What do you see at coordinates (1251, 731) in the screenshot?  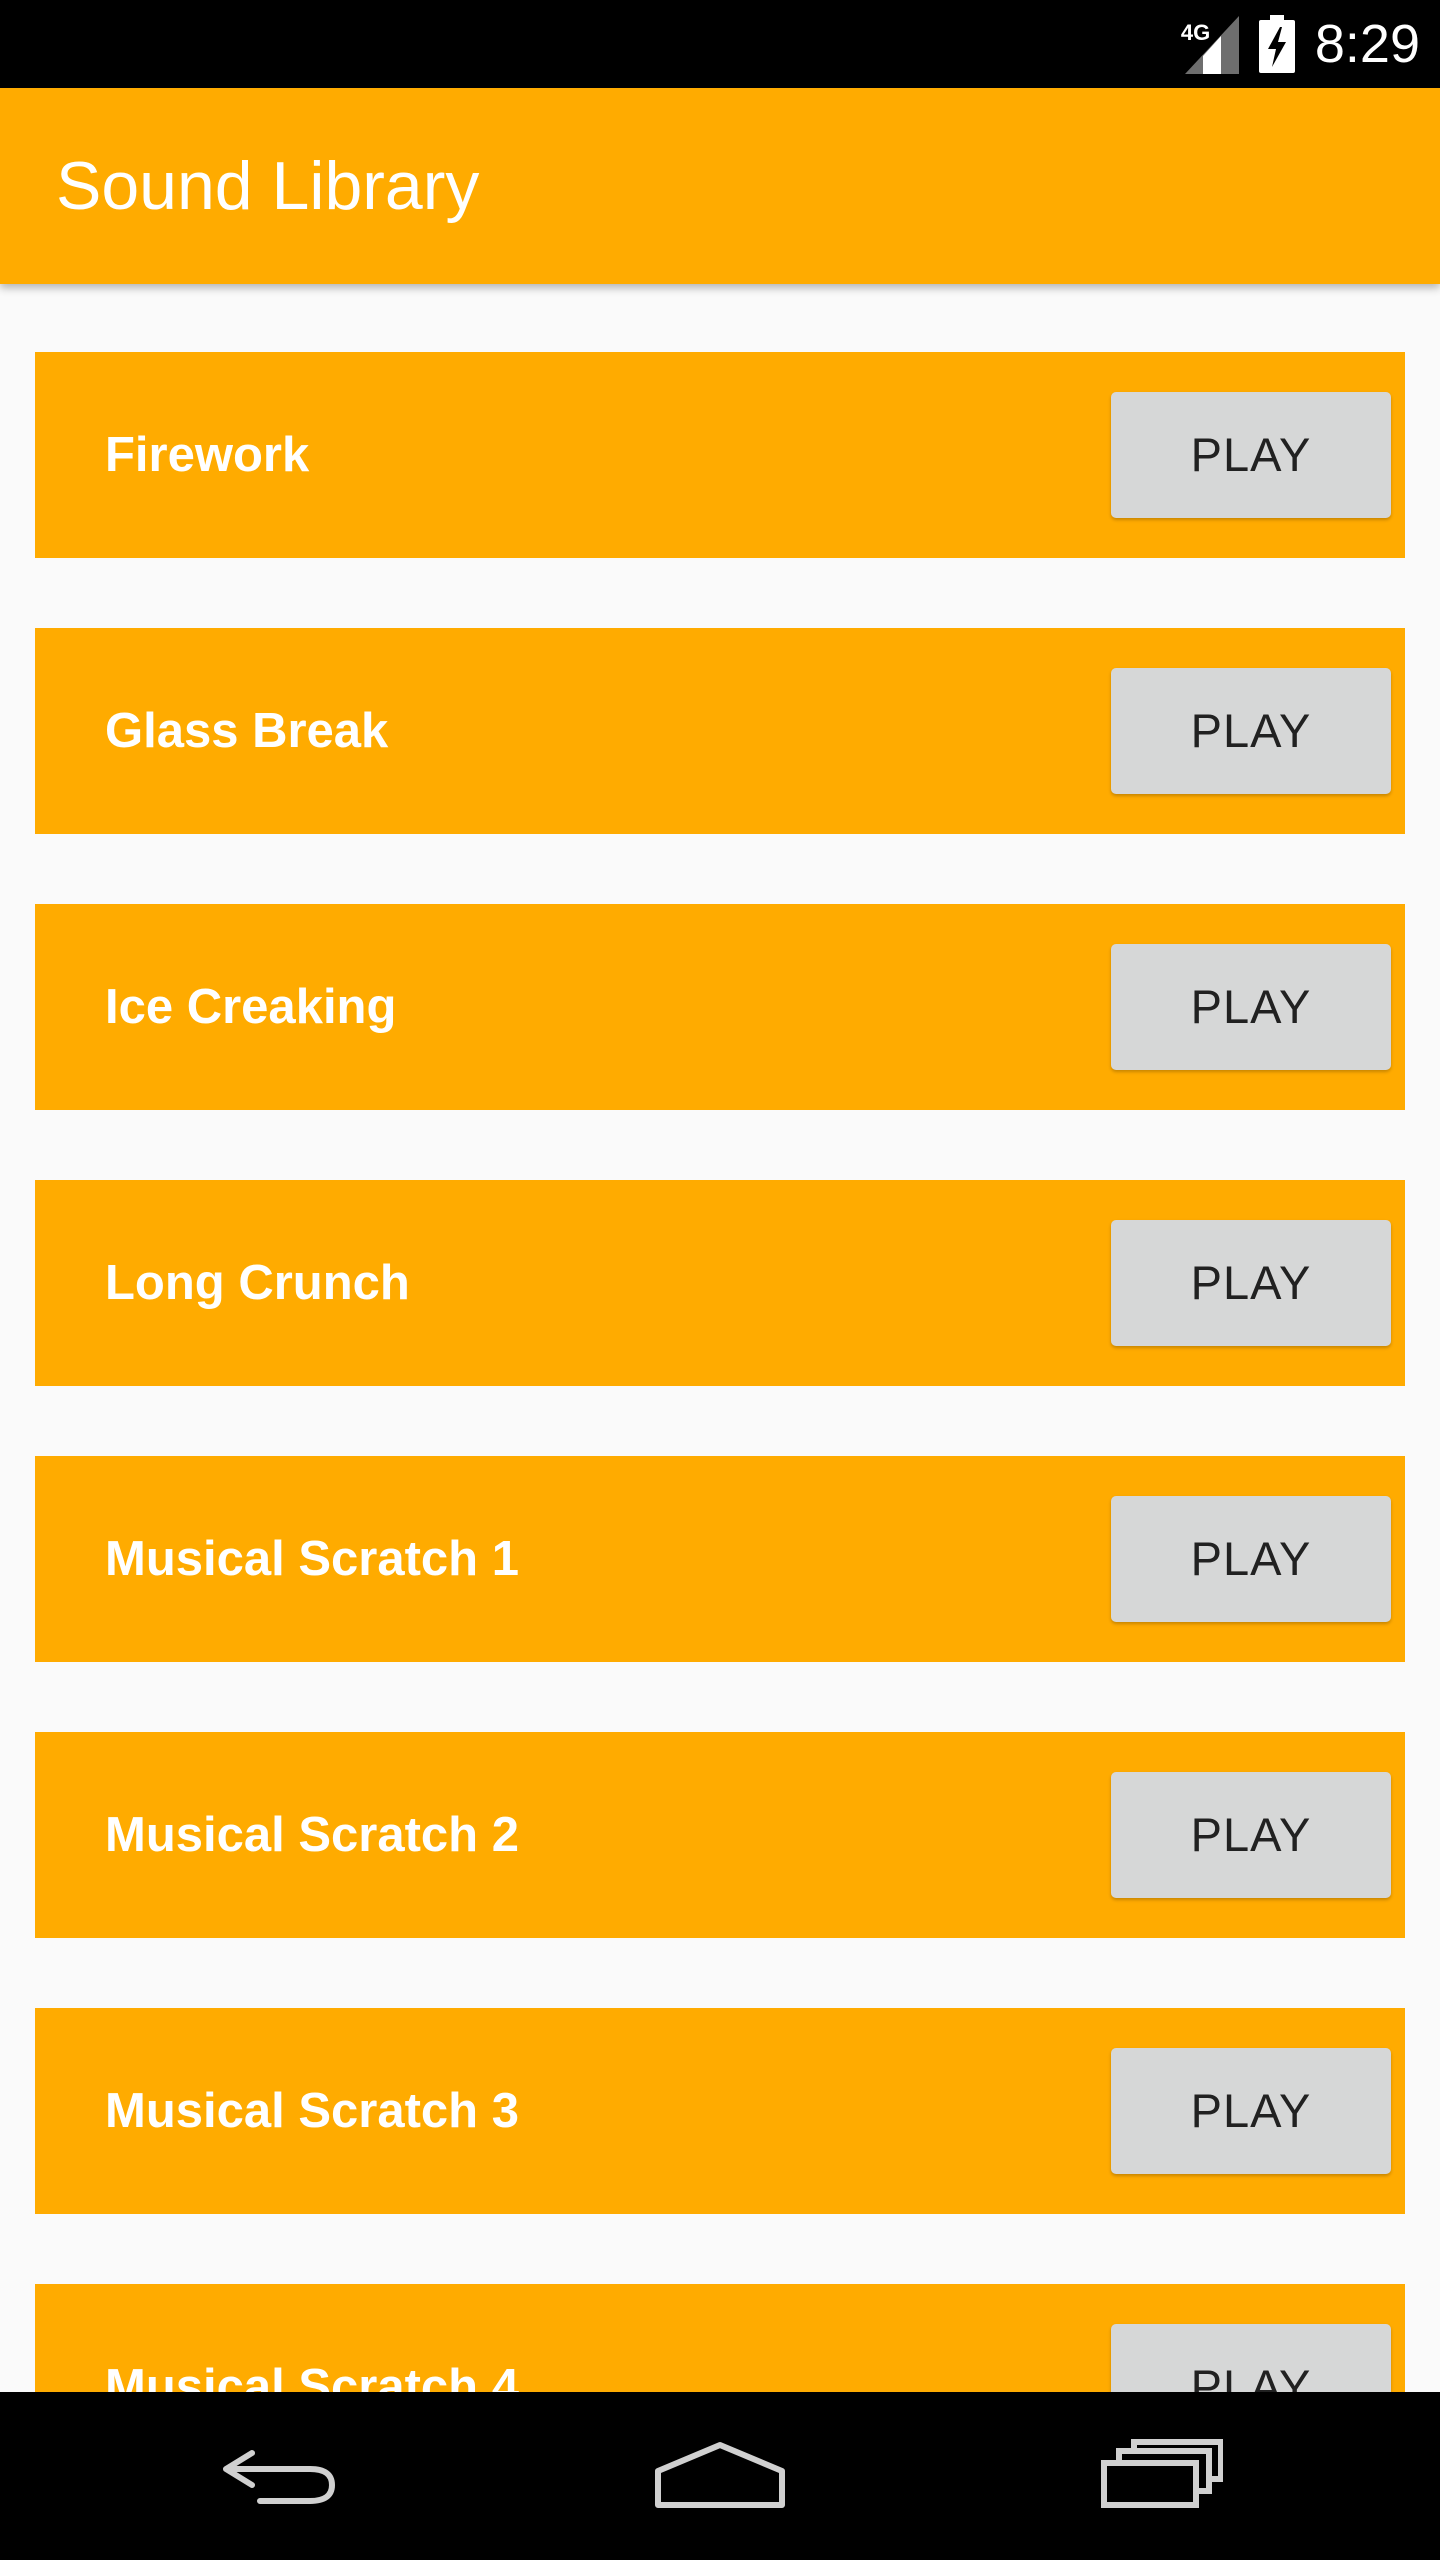 I see `play-button-glass-break: PLAY` at bounding box center [1251, 731].